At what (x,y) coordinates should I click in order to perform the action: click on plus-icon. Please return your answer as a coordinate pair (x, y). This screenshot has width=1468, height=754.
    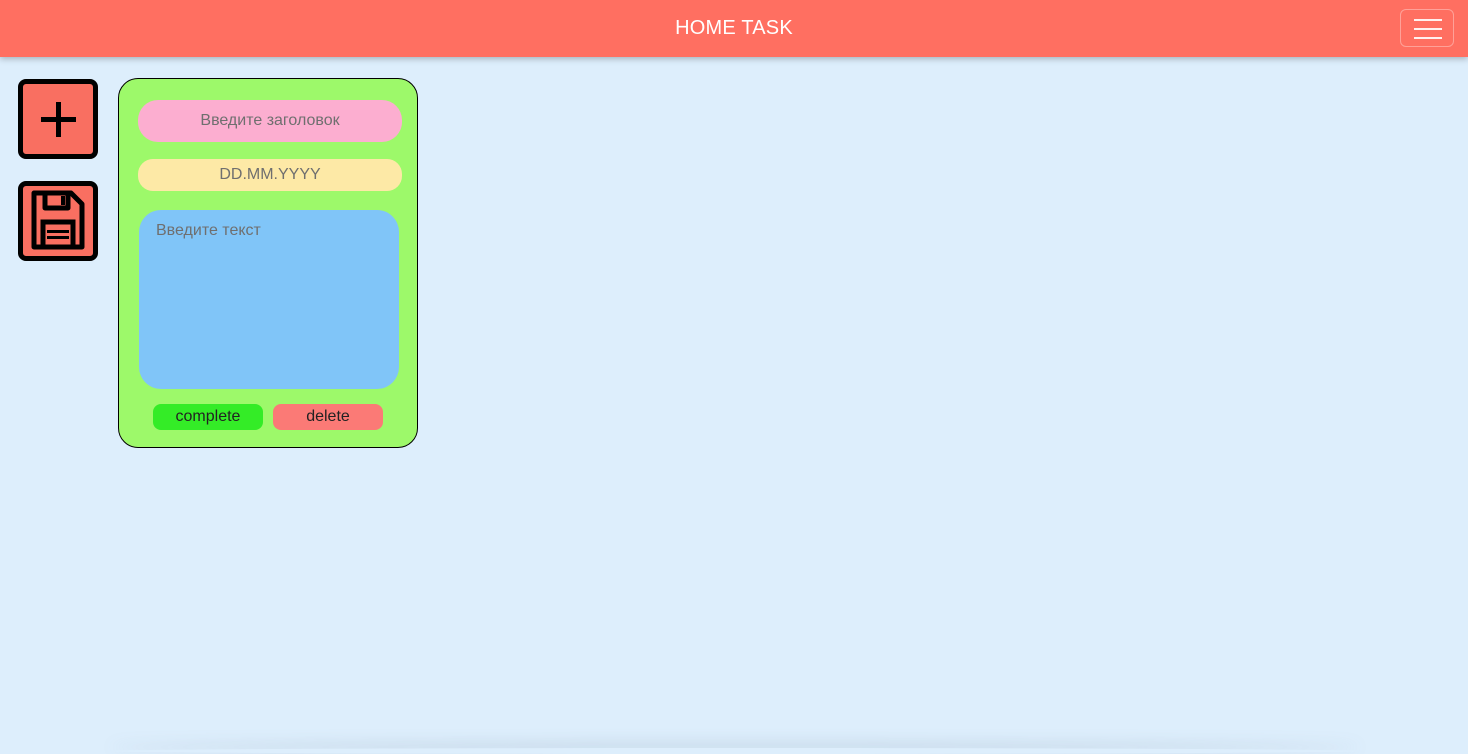
    Looking at the image, I should click on (58, 119).